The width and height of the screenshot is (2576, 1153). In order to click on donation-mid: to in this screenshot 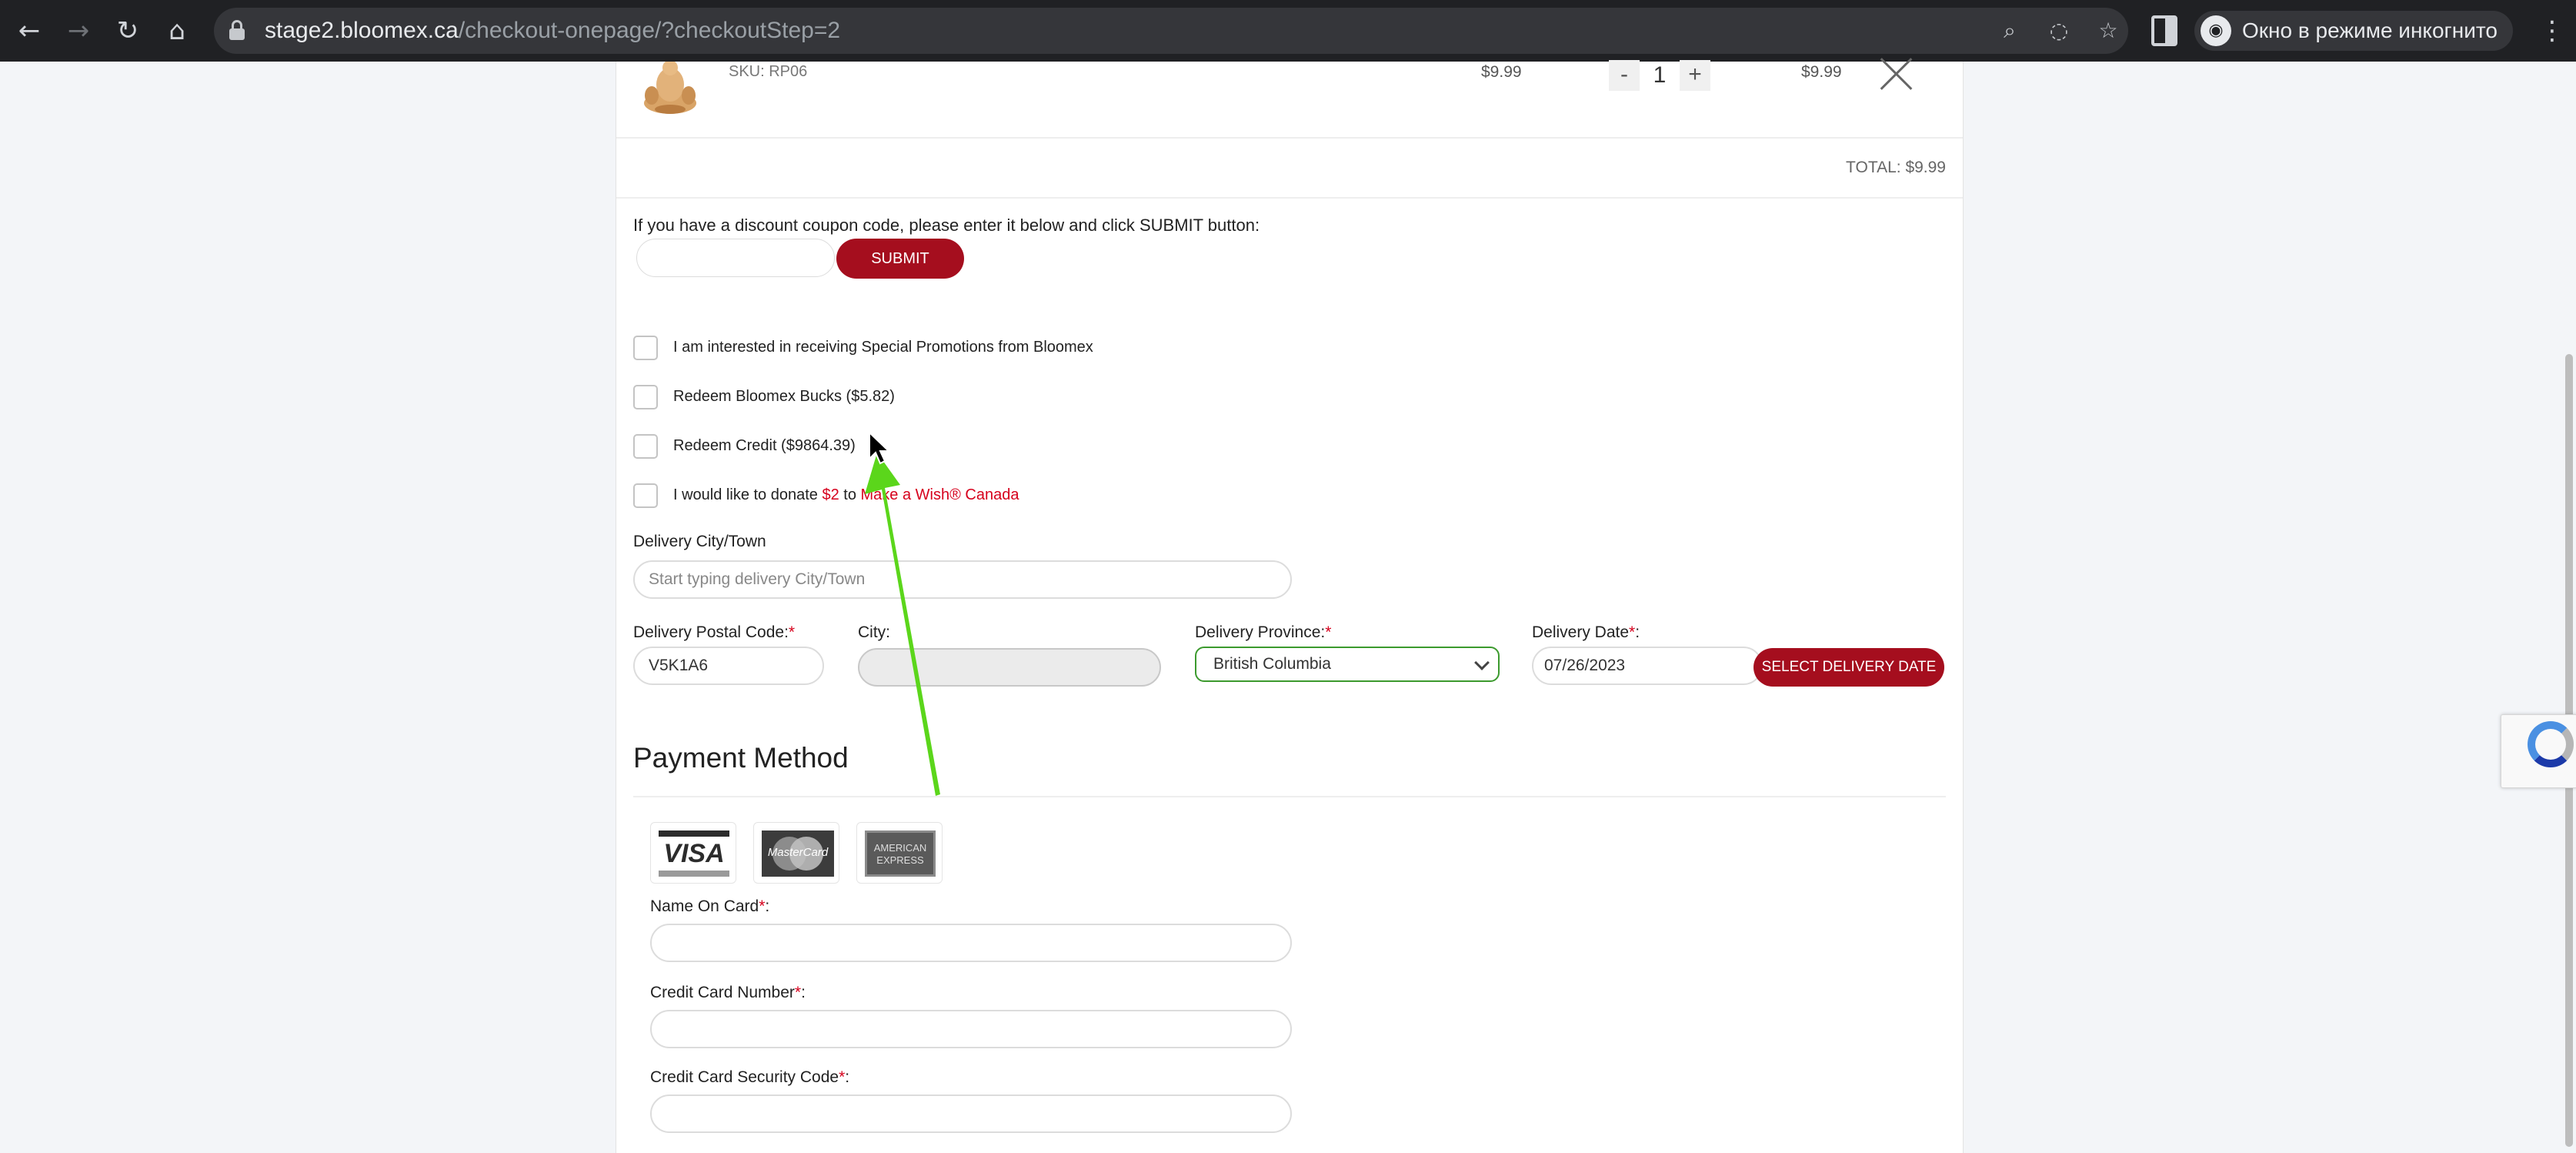, I will do `click(850, 495)`.